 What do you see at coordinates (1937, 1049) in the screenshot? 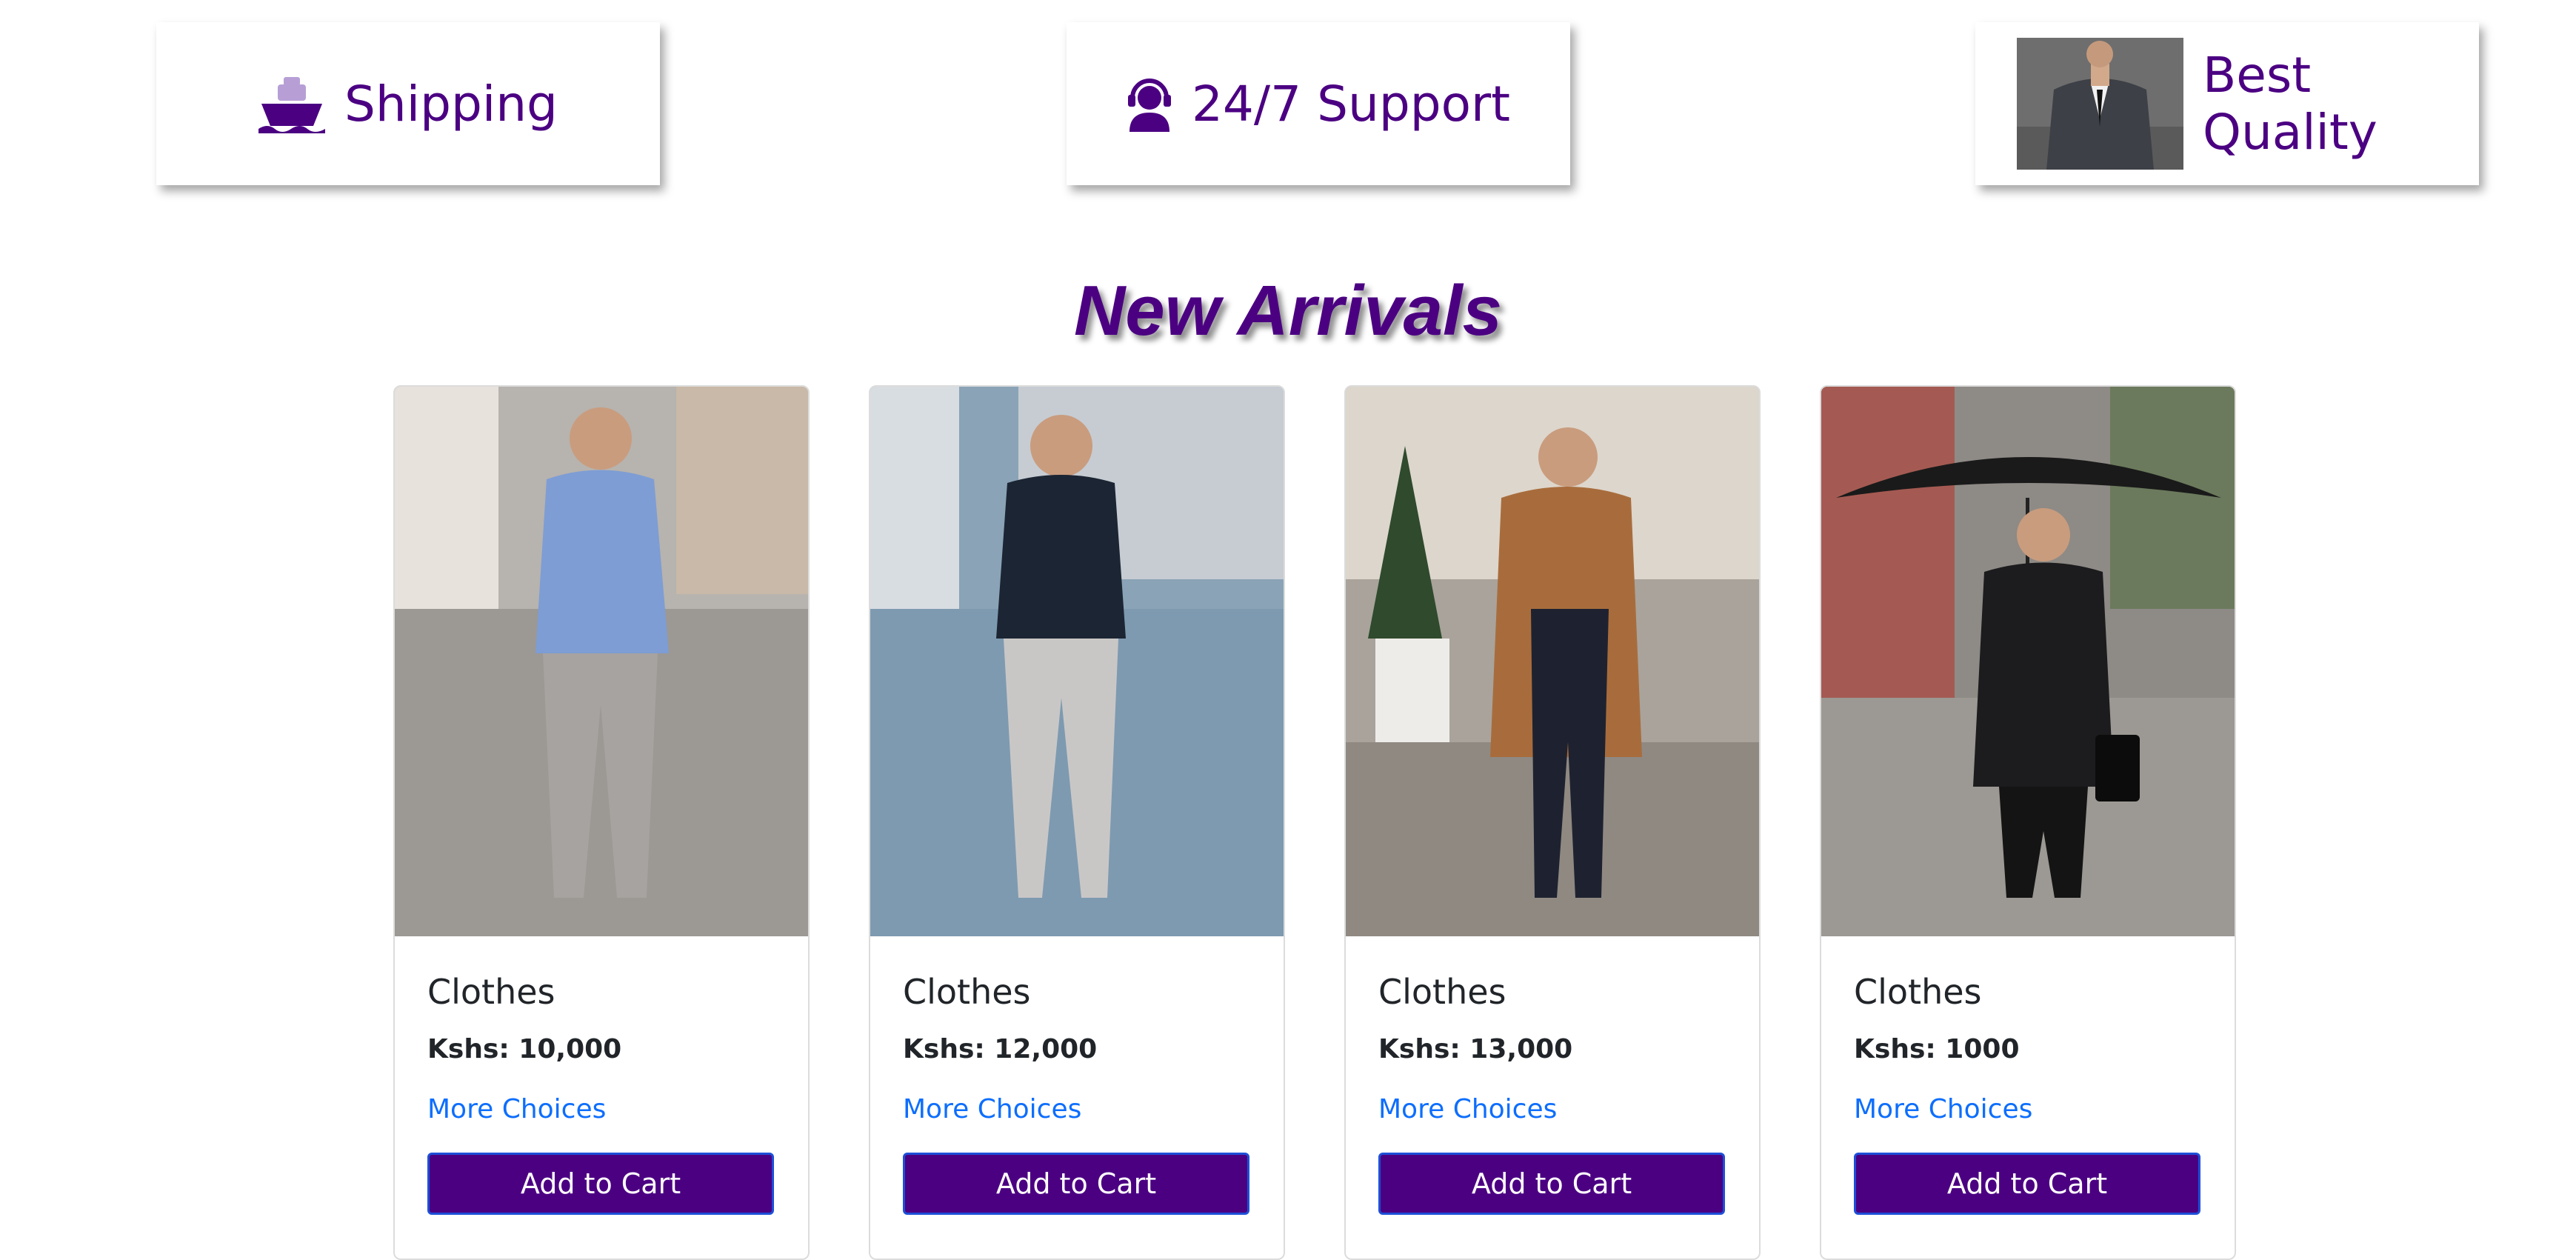
I see `product-price: Kshs: 1000` at bounding box center [1937, 1049].